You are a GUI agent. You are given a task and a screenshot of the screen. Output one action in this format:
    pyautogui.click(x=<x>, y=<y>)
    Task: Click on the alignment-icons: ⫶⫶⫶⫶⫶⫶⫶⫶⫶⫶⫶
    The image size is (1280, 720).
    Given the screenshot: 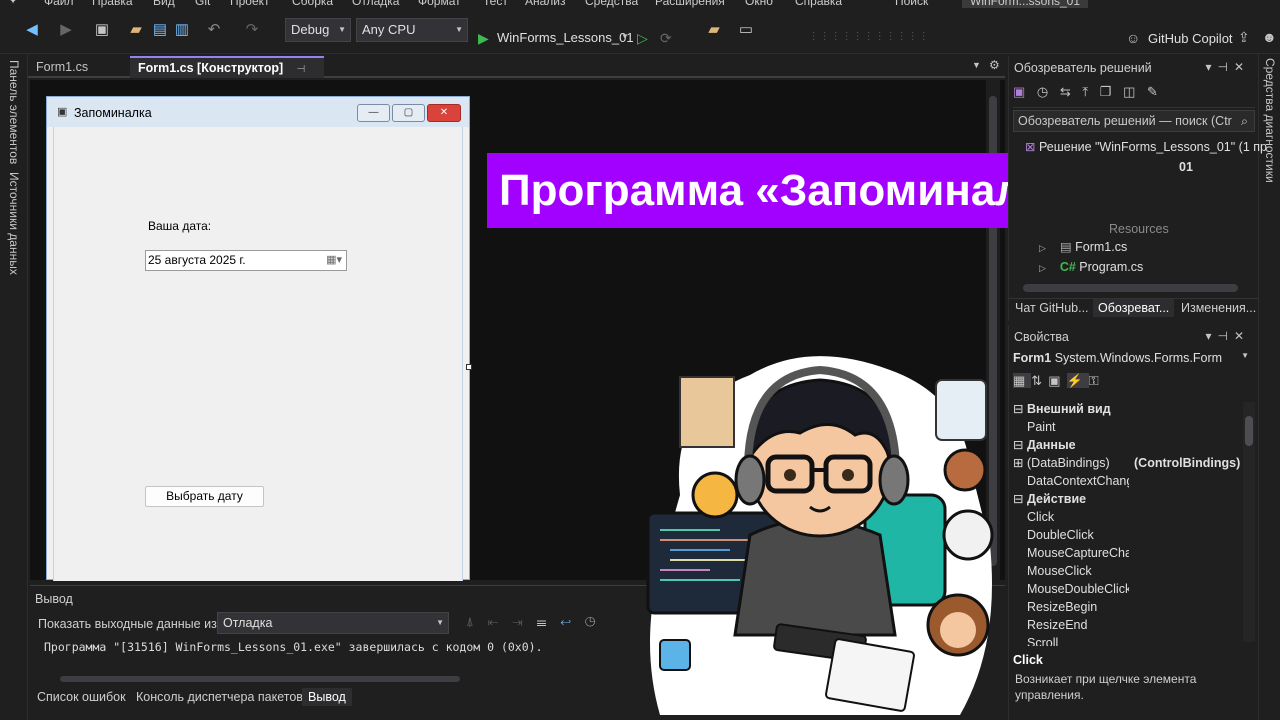 What is the action you would take?
    pyautogui.click(x=872, y=37)
    